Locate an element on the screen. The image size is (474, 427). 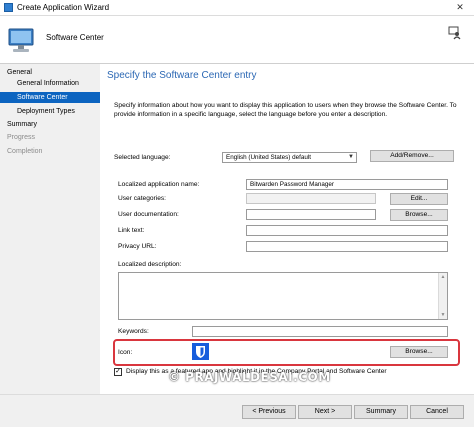
nav-progress: Progress is located at coordinates (21, 137).